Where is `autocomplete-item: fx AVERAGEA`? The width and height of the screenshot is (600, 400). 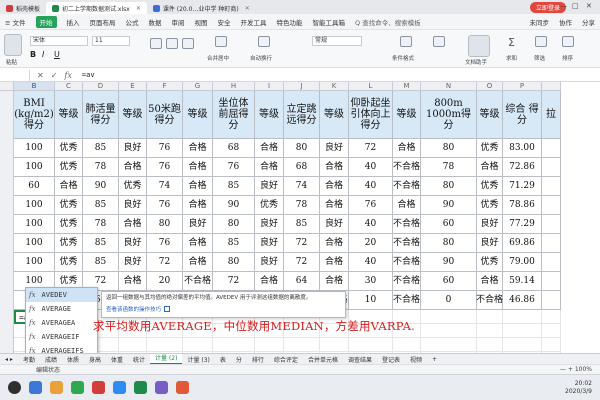
autocomplete-item: fx AVERAGEA is located at coordinates (61, 323).